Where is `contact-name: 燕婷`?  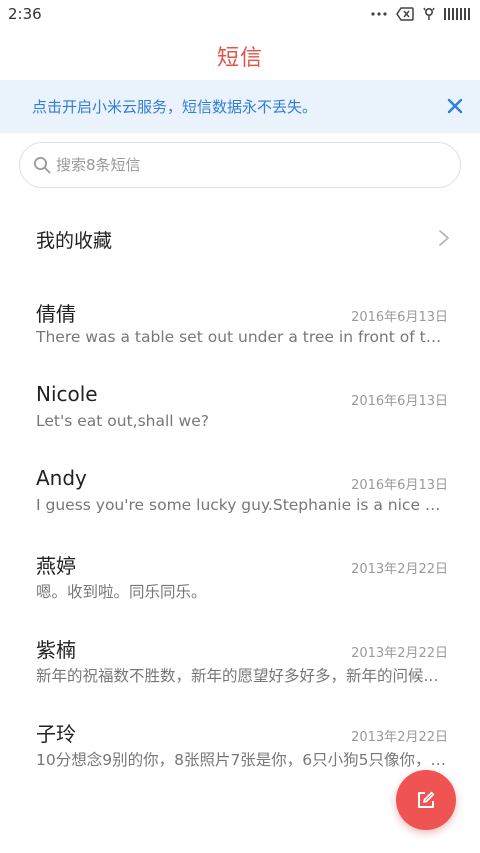 contact-name: 燕婷 is located at coordinates (56, 566).